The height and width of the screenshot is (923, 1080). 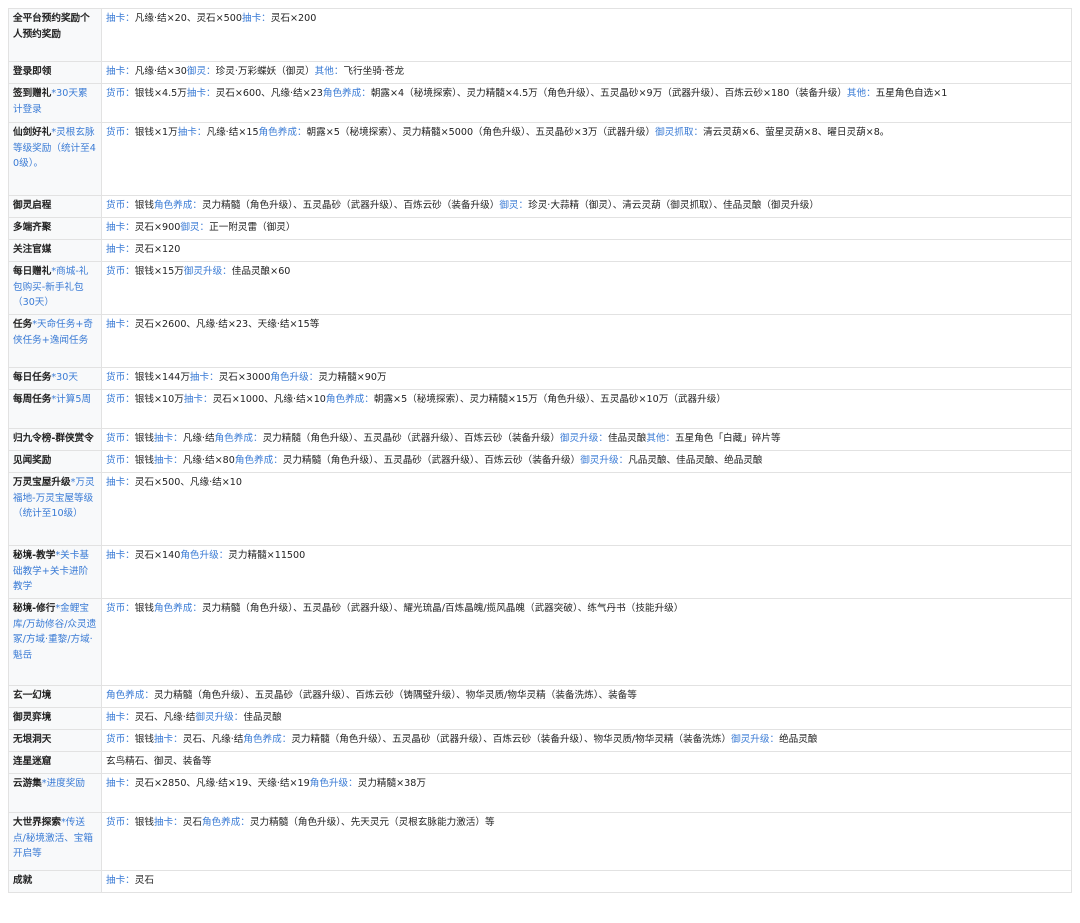 I want to click on reward-items-text: 银钱×144万, so click(x=162, y=377).